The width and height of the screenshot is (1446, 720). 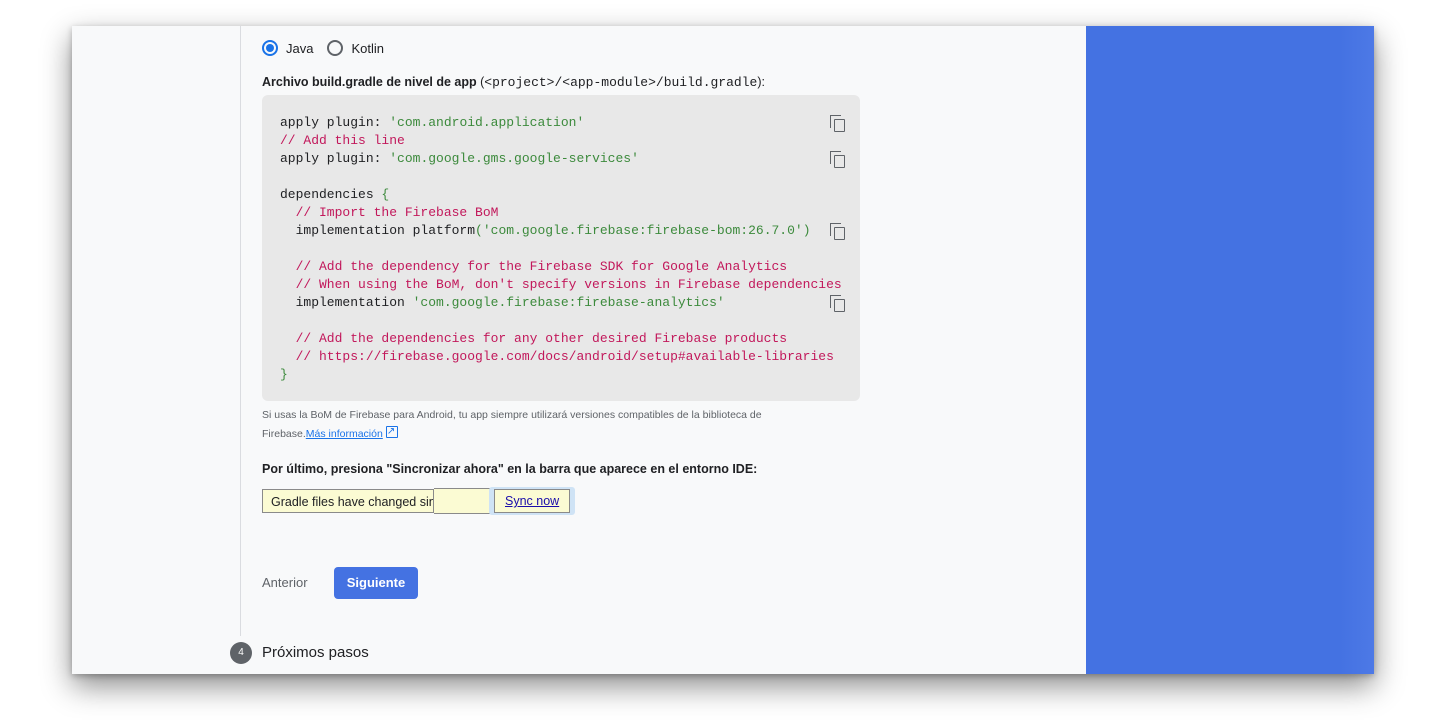 I want to click on file-label-path: <project>/<app-module>/build.gradle, so click(x=621, y=82).